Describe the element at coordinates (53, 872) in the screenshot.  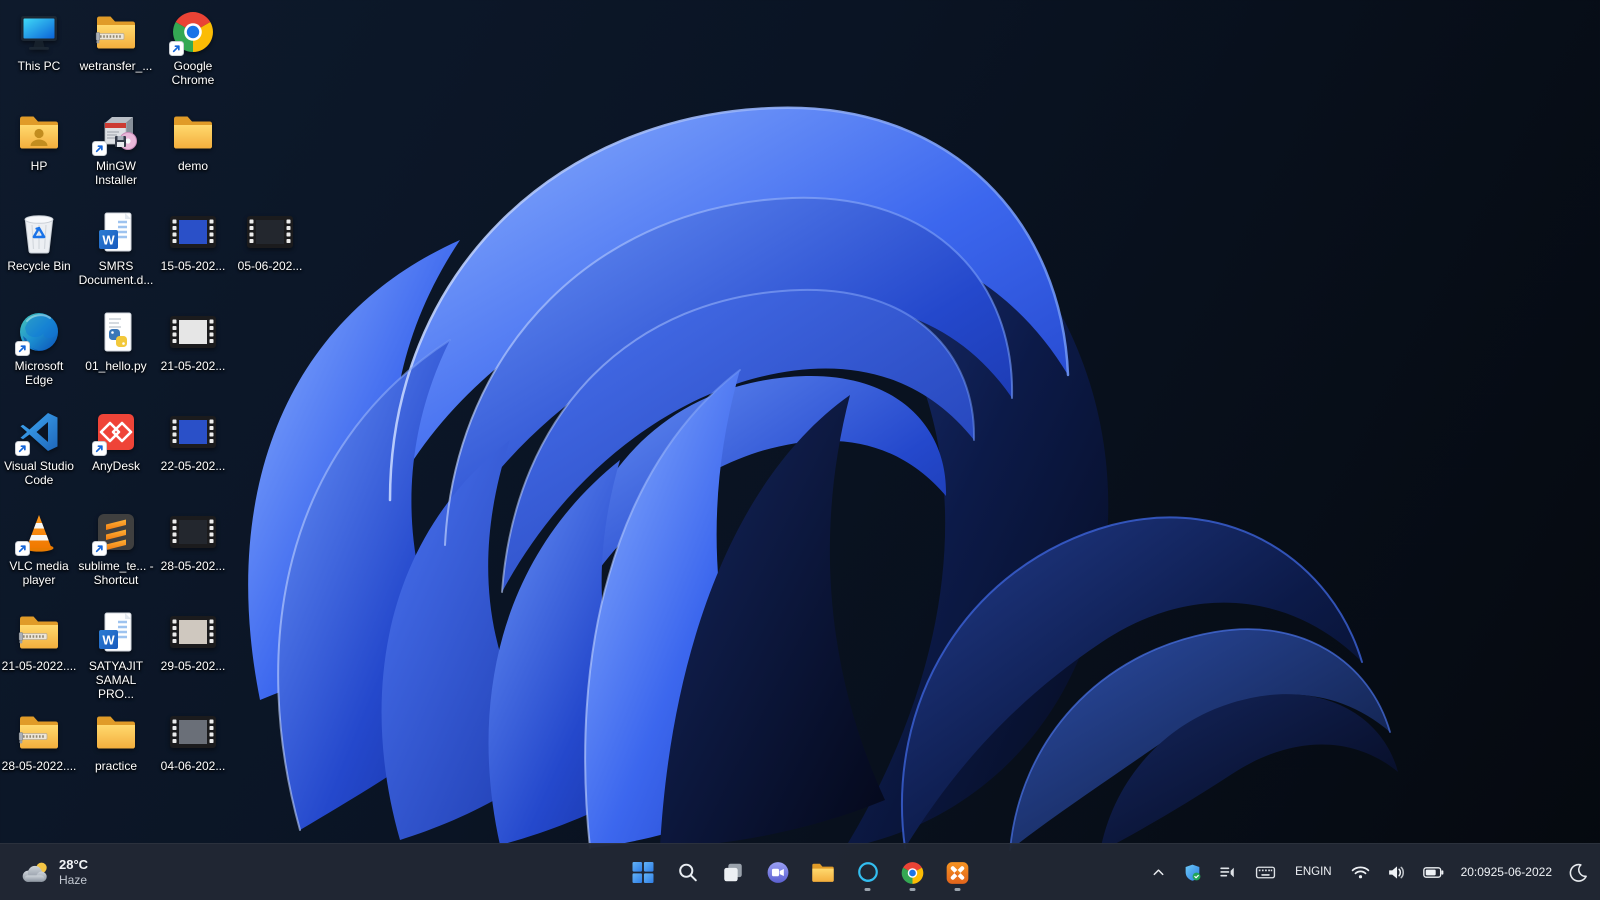
I see `widgets-weather-button: 28°C Haze` at that location.